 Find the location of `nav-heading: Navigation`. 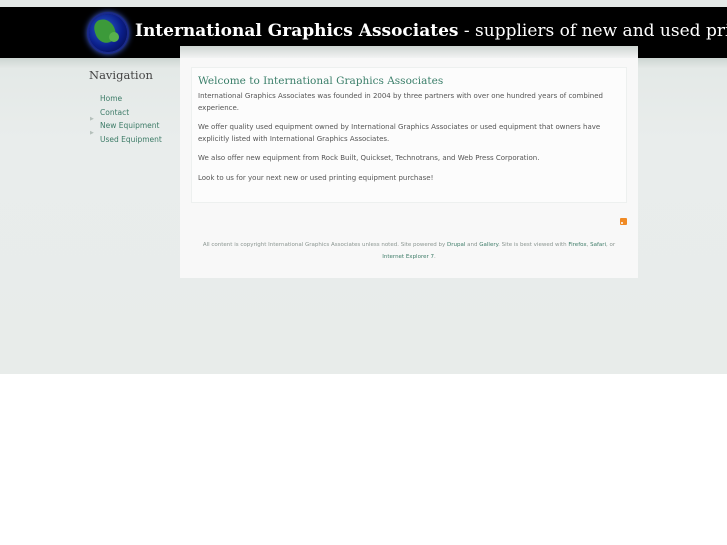

nav-heading: Navigation is located at coordinates (121, 75).